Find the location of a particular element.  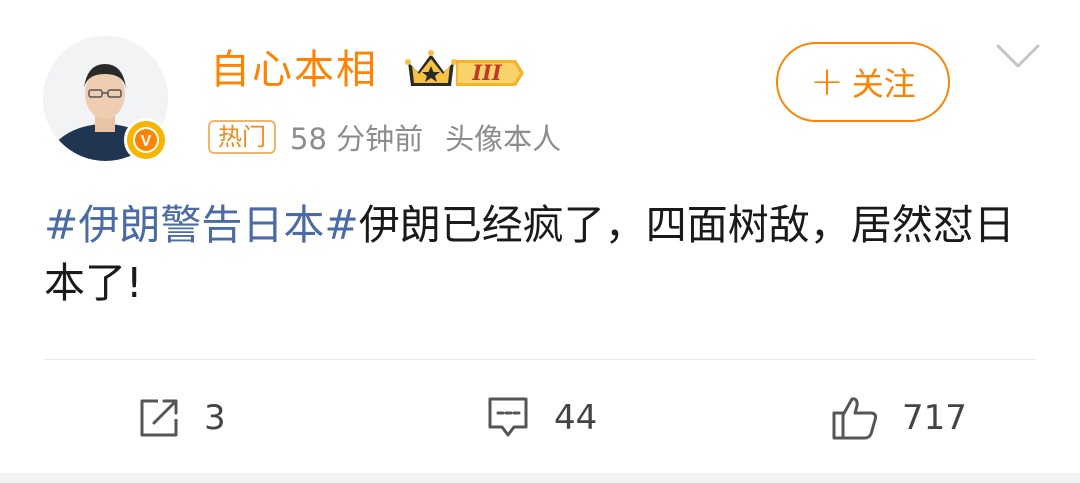

like-count: 717 is located at coordinates (934, 418).